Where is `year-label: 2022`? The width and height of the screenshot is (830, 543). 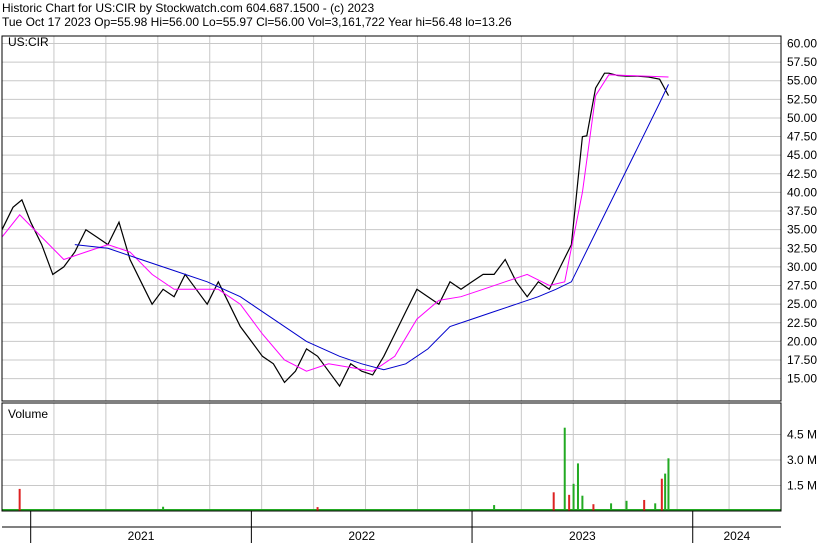 year-label: 2022 is located at coordinates (361, 536).